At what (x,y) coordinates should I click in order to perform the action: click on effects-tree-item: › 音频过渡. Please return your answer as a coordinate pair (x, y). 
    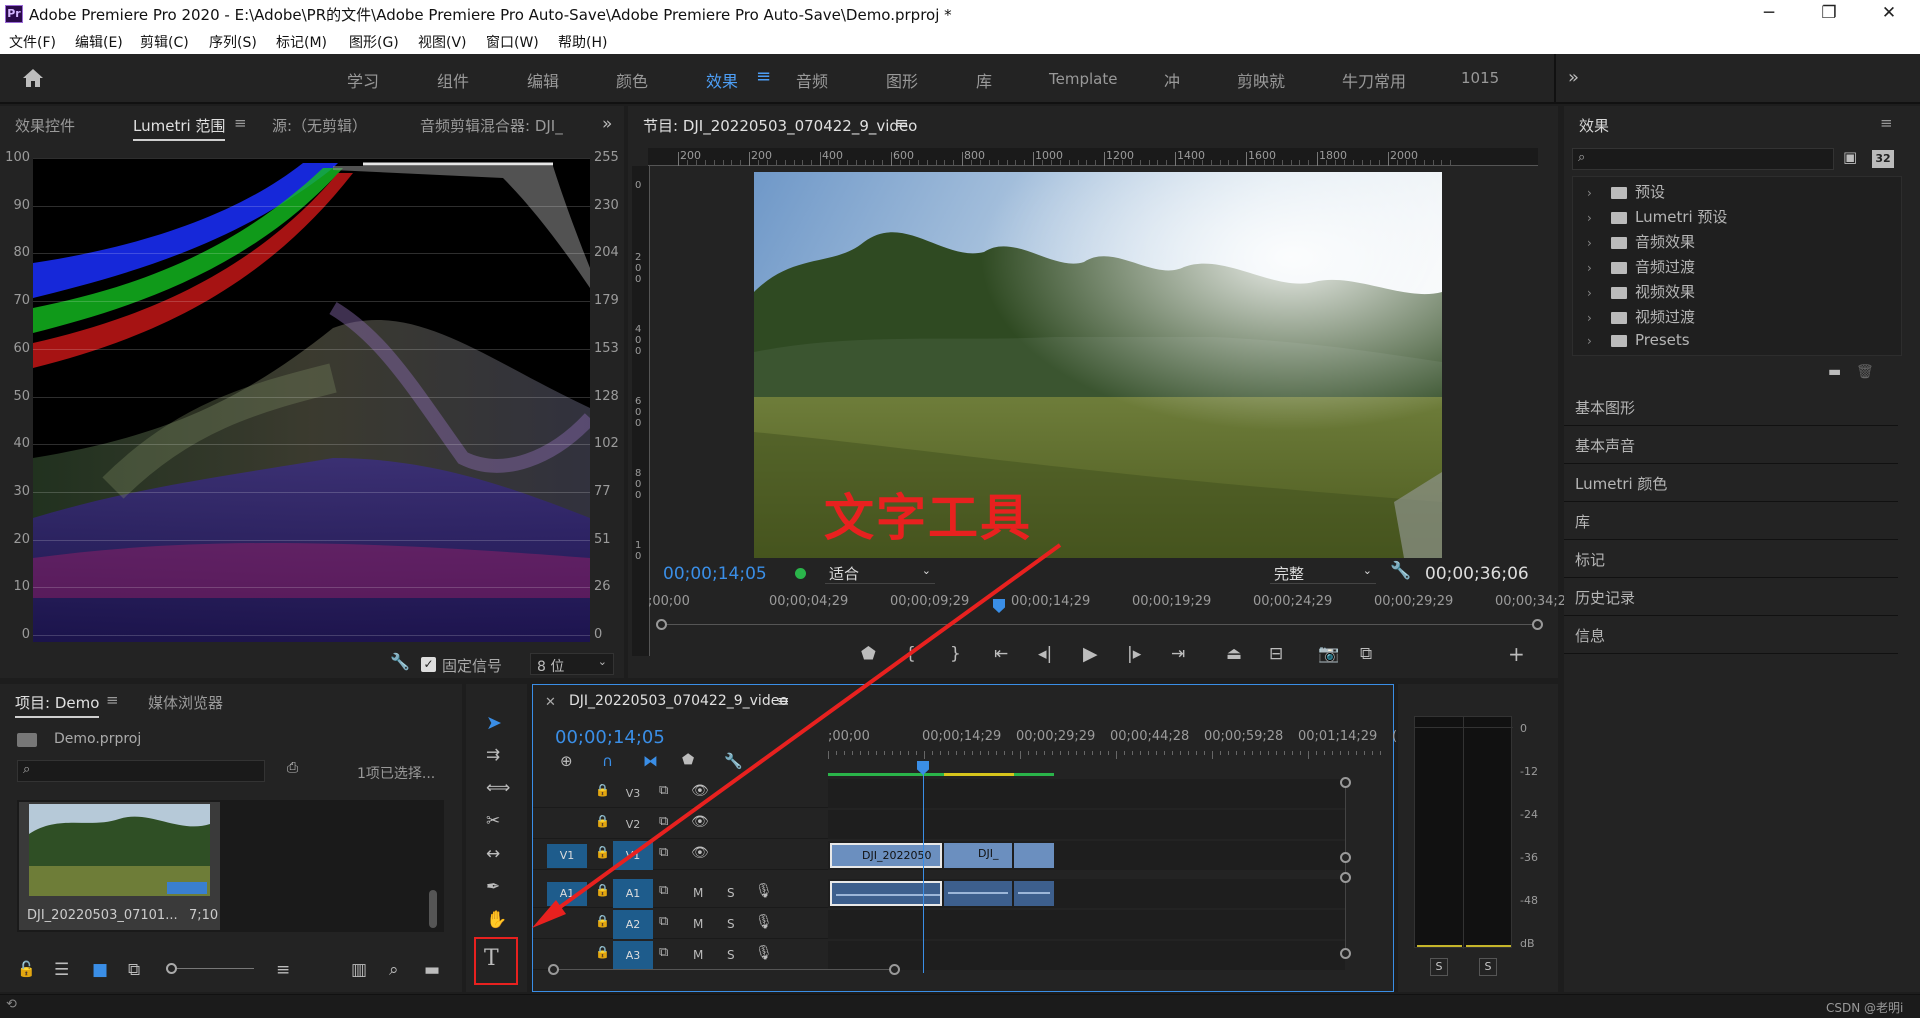
    Looking at the image, I should click on (1641, 268).